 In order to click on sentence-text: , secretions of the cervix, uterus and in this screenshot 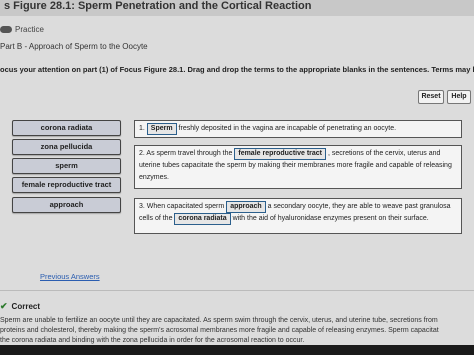, I will do `click(384, 153)`.